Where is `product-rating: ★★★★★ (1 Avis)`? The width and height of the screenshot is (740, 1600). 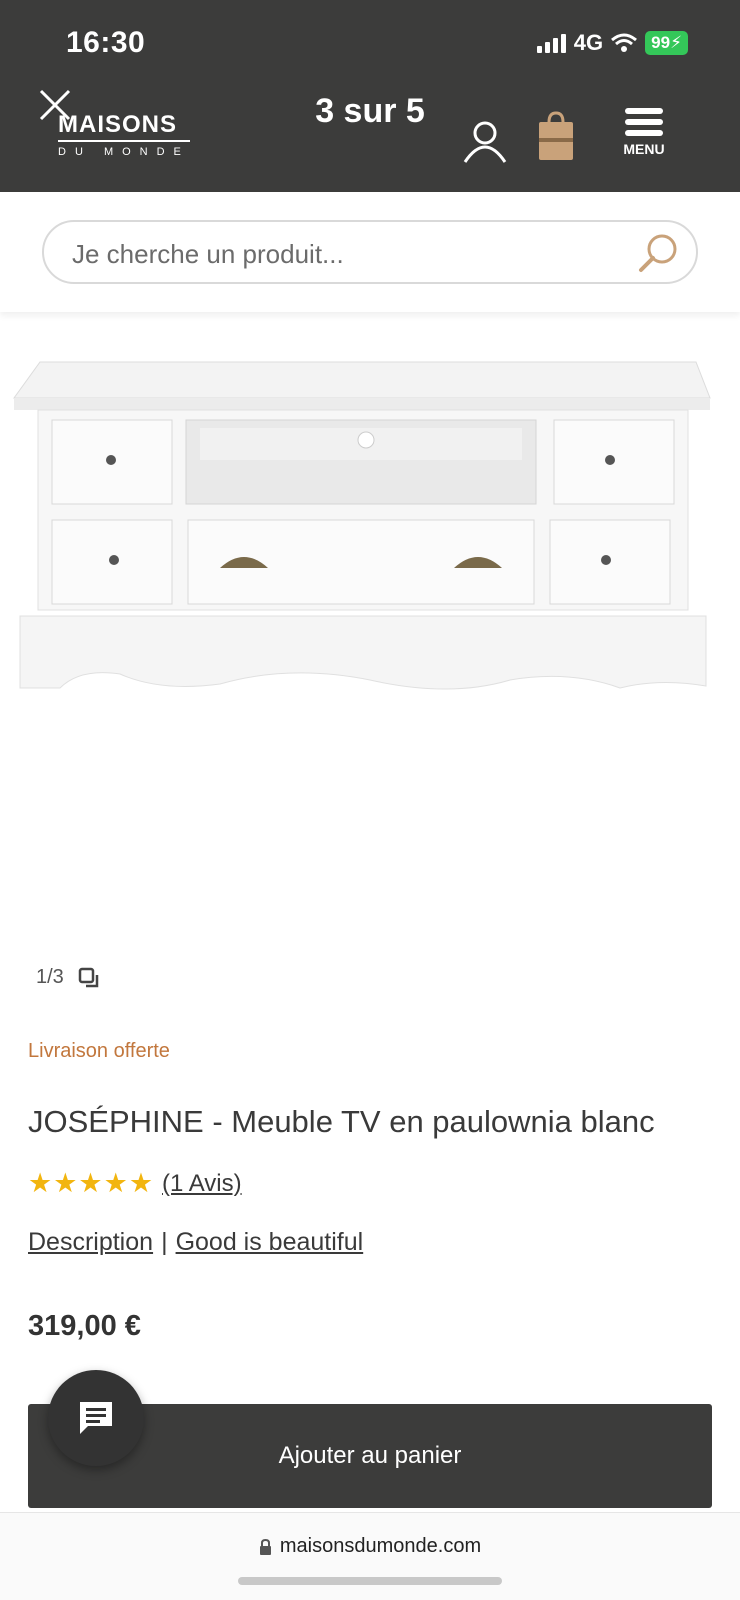 product-rating: ★★★★★ (1 Avis) is located at coordinates (135, 1183).